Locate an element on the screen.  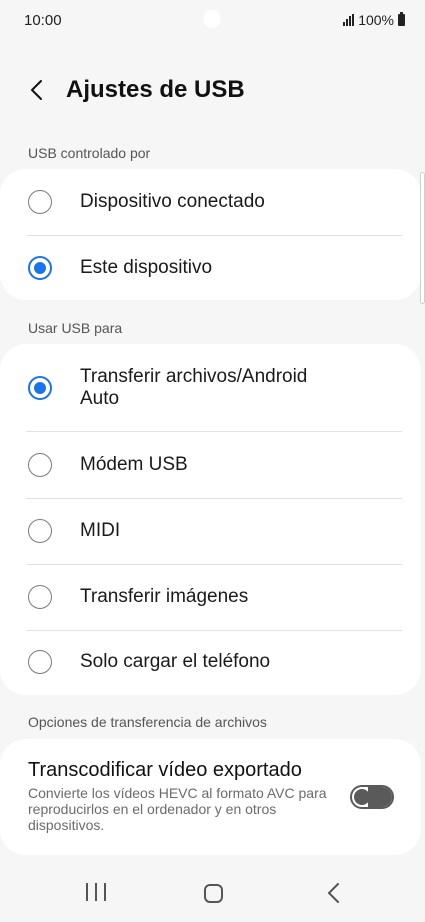
option-charge-only: Solo cargar el teléfono is located at coordinates (210, 663).